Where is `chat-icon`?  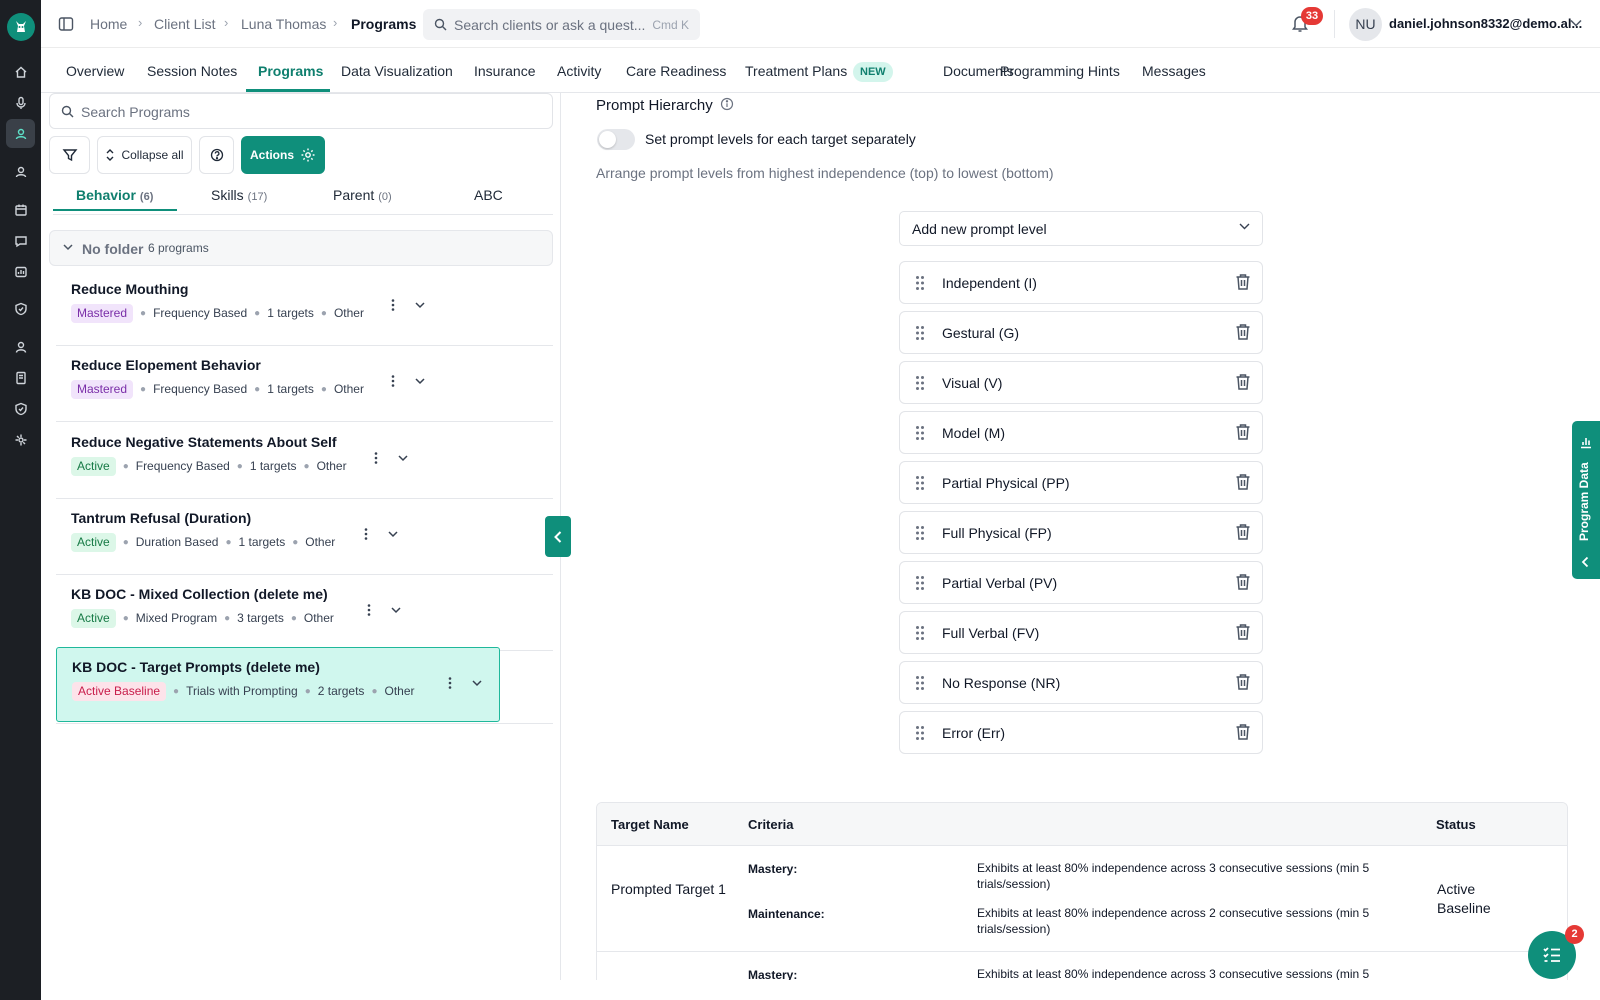
chat-icon is located at coordinates (21, 241).